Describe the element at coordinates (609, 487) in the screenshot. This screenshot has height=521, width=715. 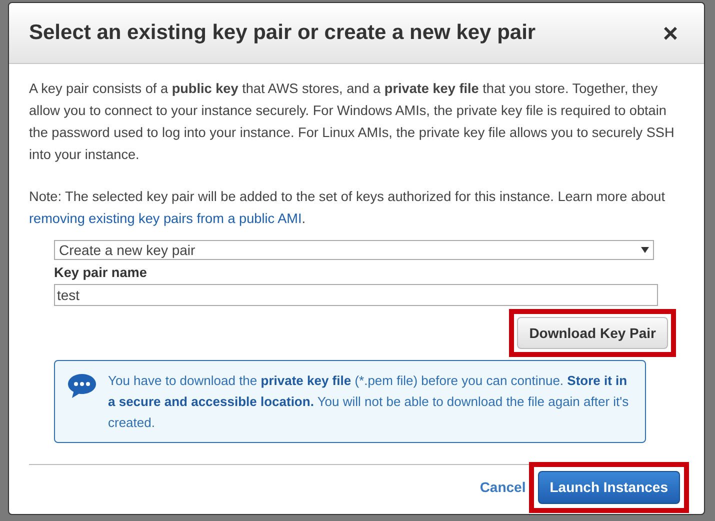
I see `launch-instances-button: Launch Instances` at that location.